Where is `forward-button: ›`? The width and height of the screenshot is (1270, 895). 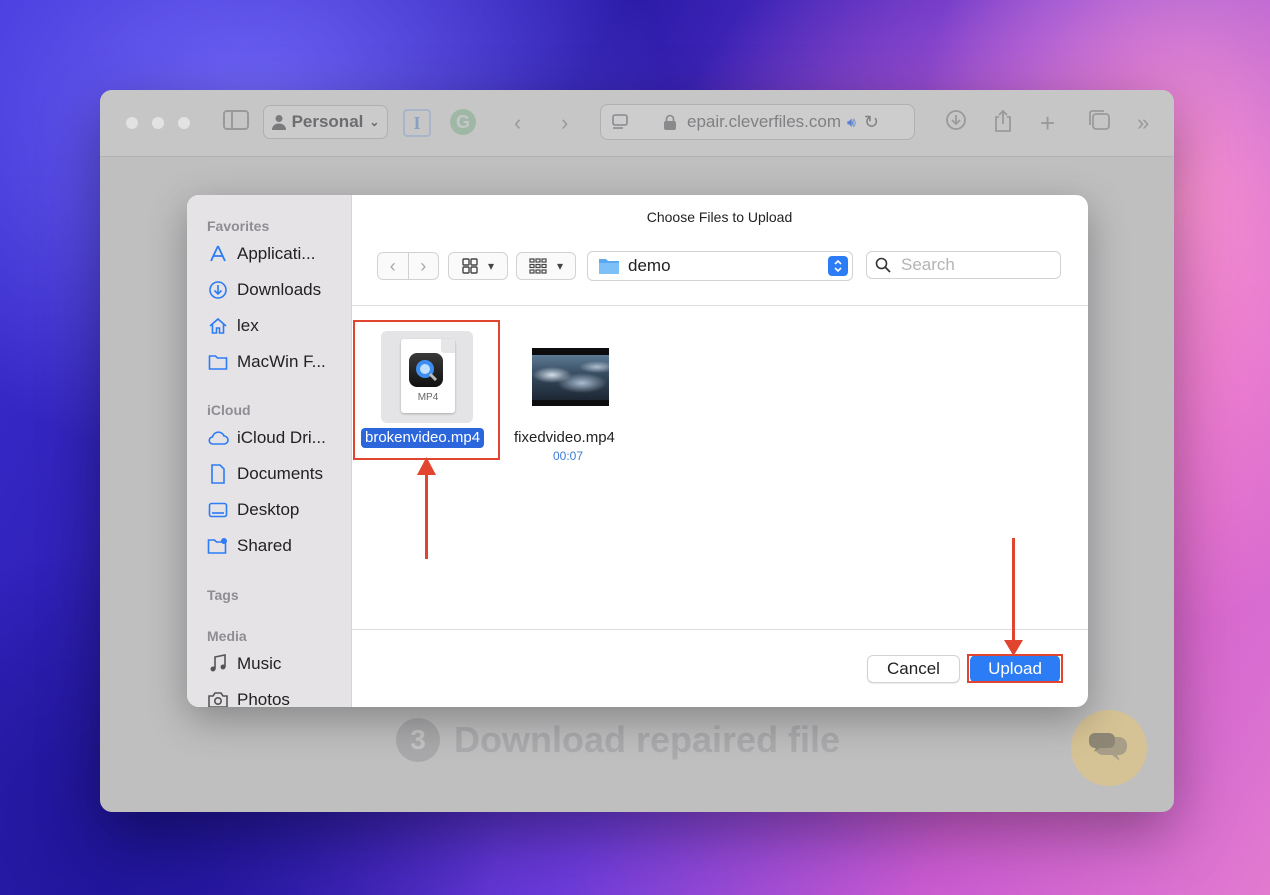 forward-button: › is located at coordinates (424, 266).